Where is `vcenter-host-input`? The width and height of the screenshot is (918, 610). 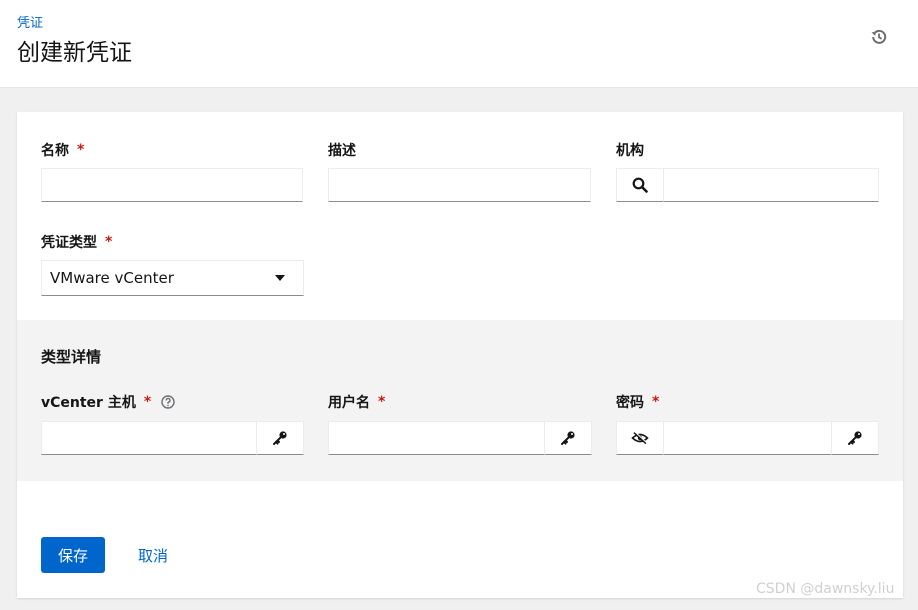 vcenter-host-input is located at coordinates (149, 438).